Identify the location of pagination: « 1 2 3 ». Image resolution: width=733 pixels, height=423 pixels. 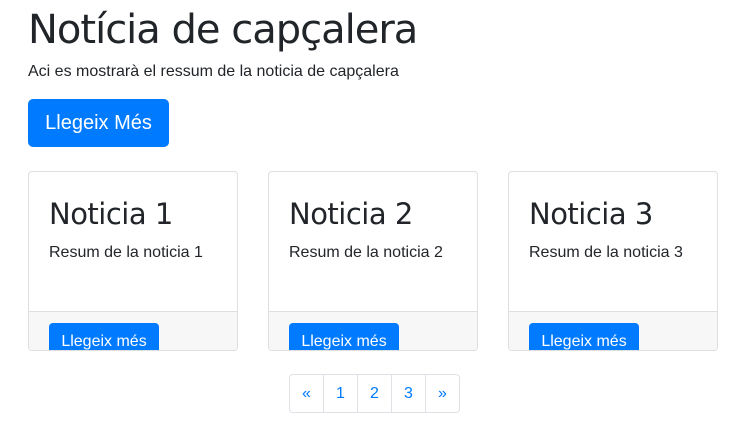
(374, 393).